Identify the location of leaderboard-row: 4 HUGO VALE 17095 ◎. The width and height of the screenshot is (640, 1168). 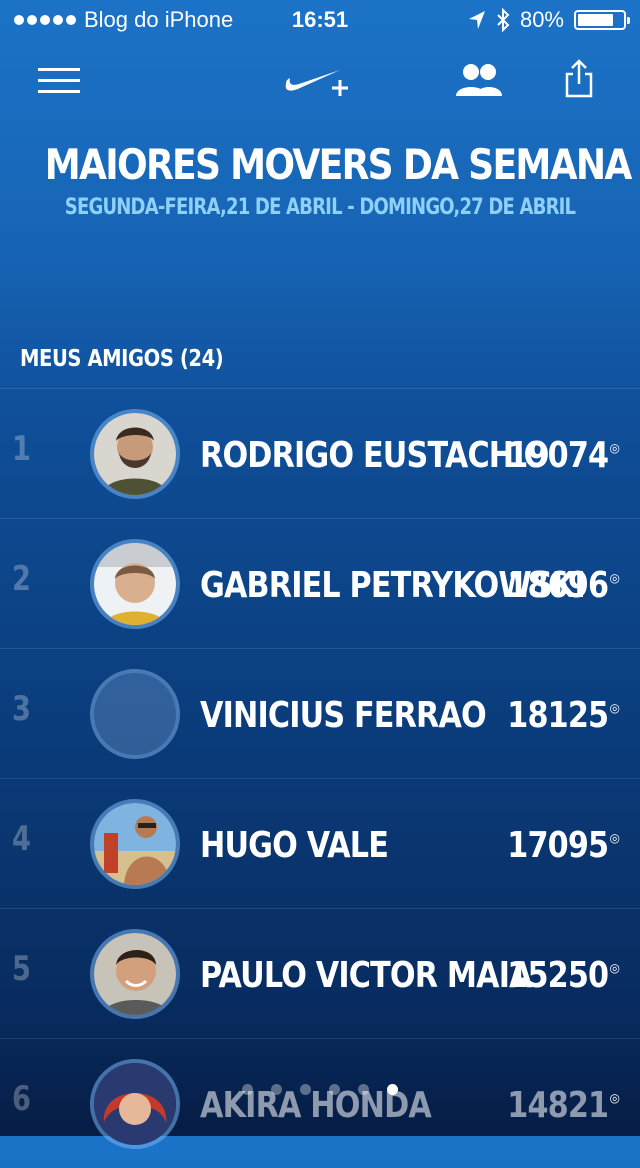
(320, 843).